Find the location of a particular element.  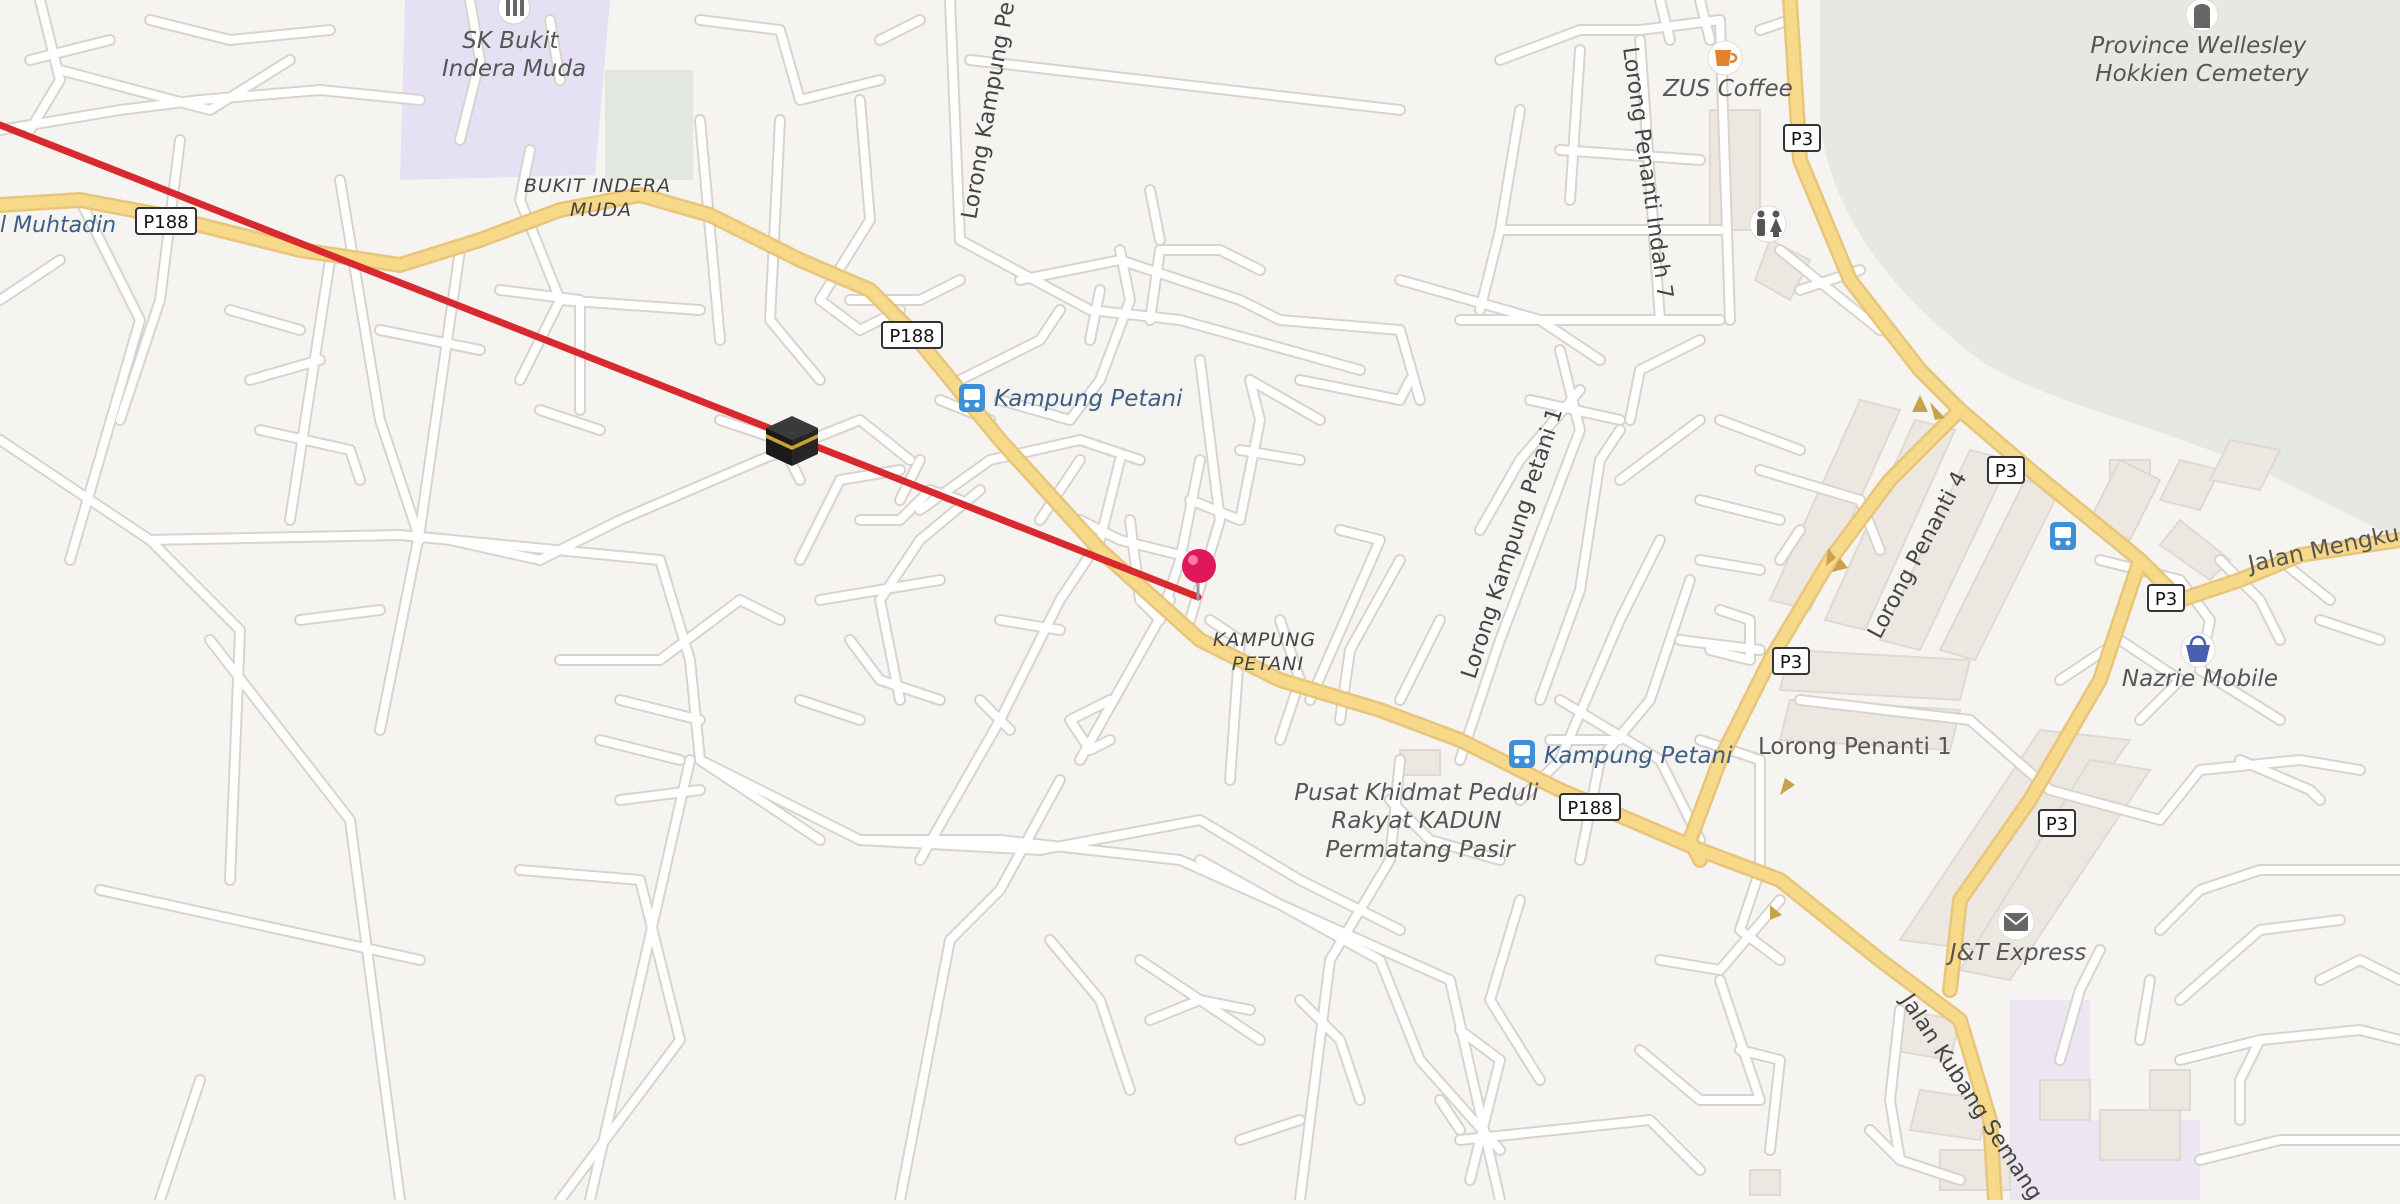

restroom-icon is located at coordinates (1768, 224).